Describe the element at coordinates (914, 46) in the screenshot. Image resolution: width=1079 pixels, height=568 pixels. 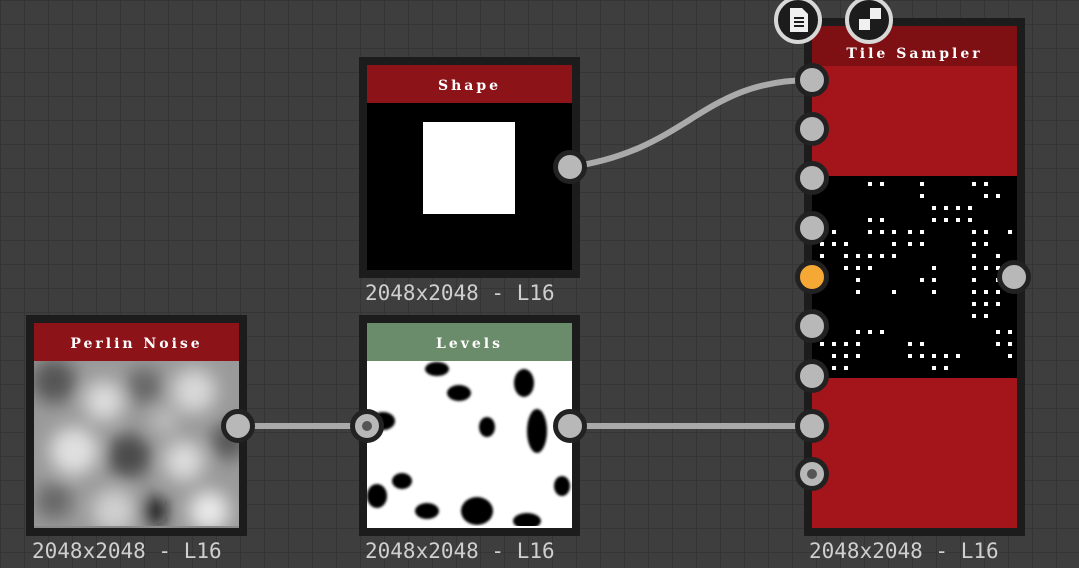
I see `node-title: Tile Sampler` at that location.